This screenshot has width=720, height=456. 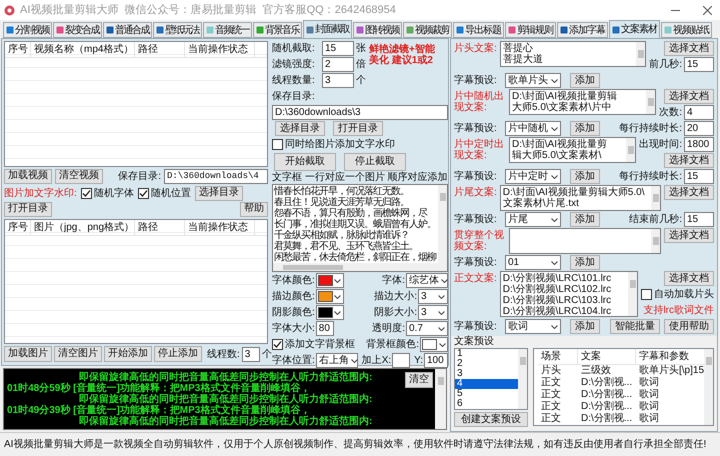 What do you see at coordinates (699, 144) in the screenshot?
I see `input-field: 1800` at bounding box center [699, 144].